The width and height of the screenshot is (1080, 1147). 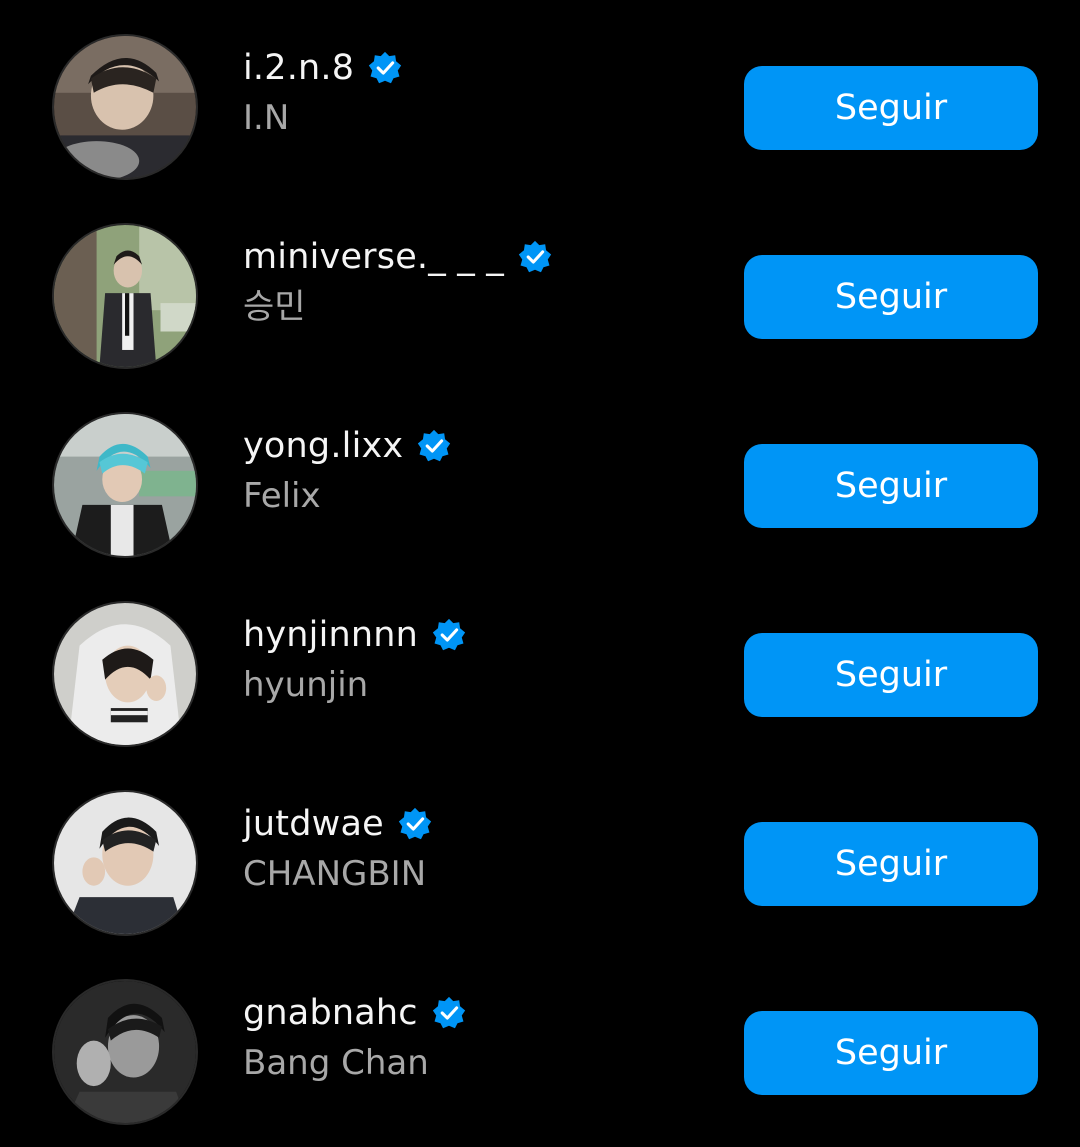 I want to click on account-row: gnabnahc Bang Chan Seguir, so click(x=540, y=1059).